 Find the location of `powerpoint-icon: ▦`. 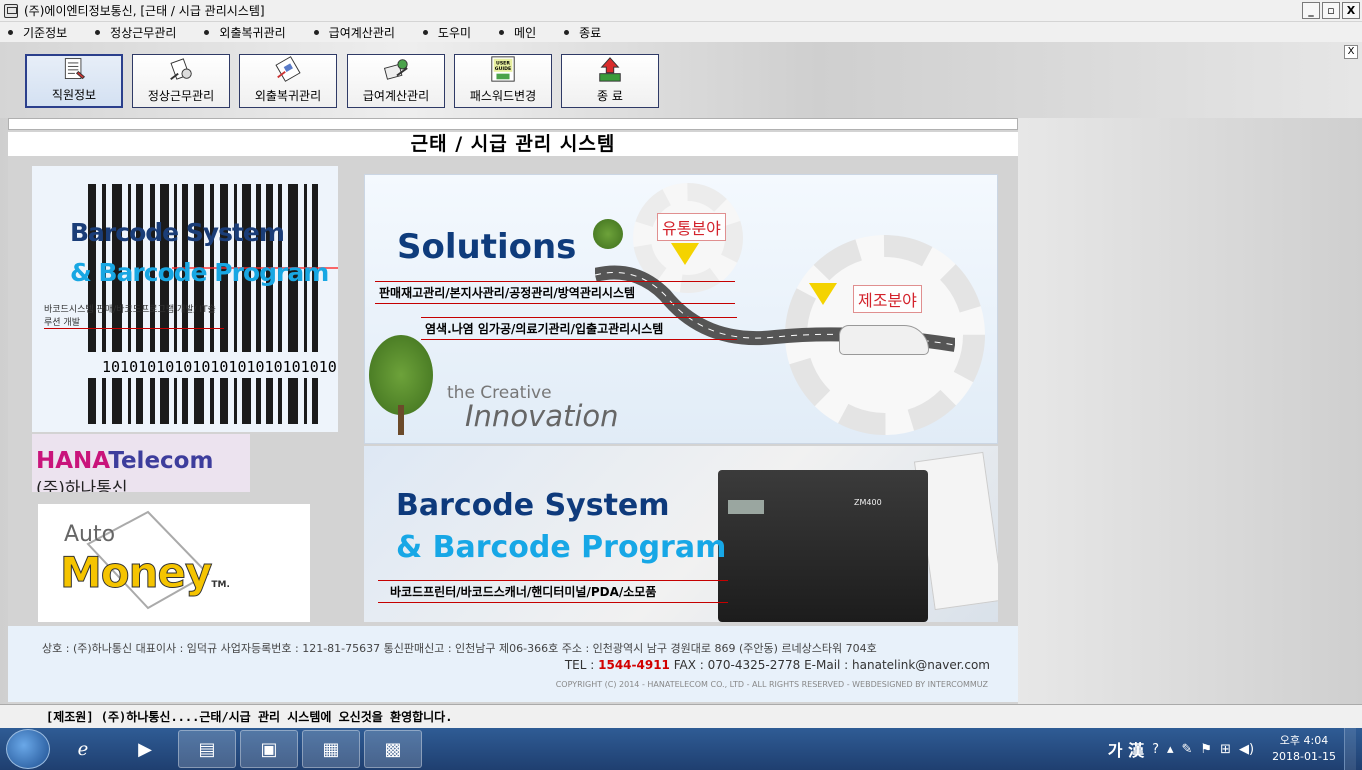

powerpoint-icon: ▦ is located at coordinates (331, 749).